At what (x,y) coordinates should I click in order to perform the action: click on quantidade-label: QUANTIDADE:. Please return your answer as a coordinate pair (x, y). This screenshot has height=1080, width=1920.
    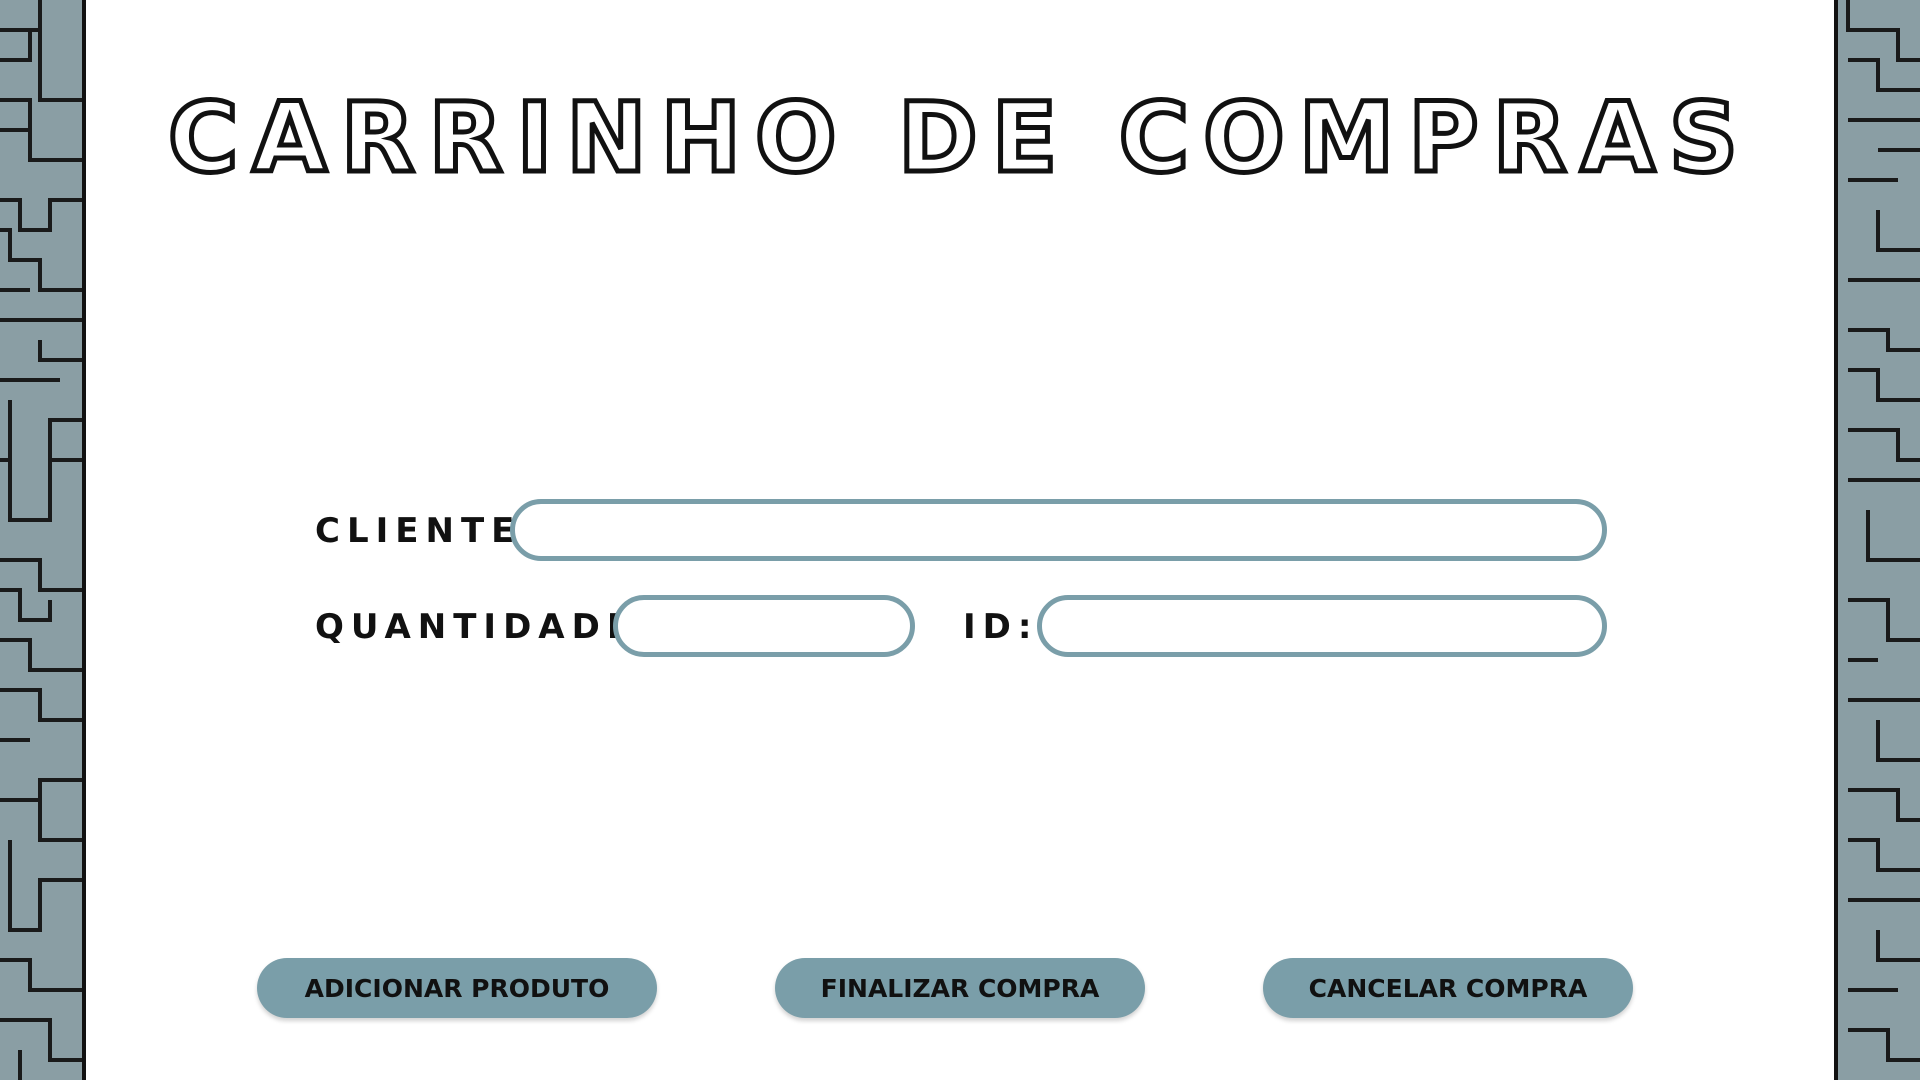
    Looking at the image, I should click on (486, 627).